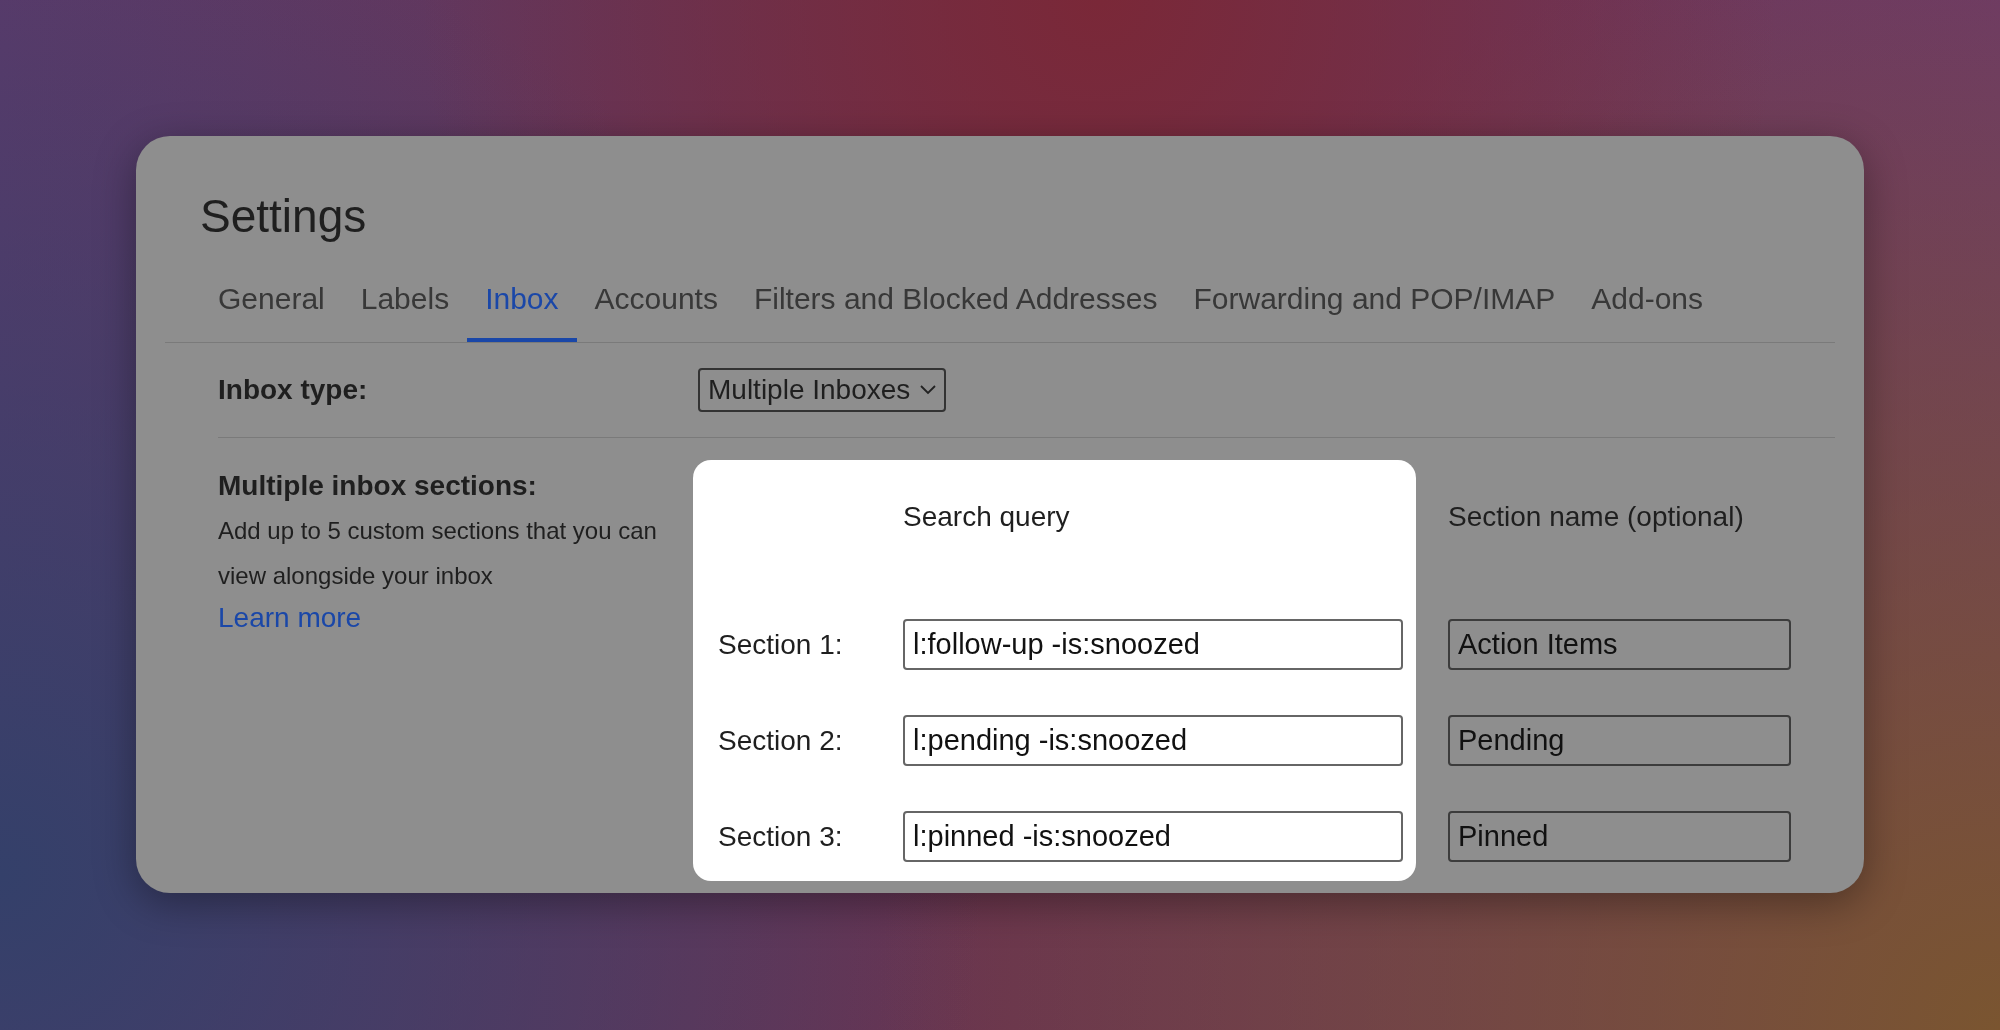 The height and width of the screenshot is (1030, 2000). I want to click on name-field: Pending, so click(1619, 740).